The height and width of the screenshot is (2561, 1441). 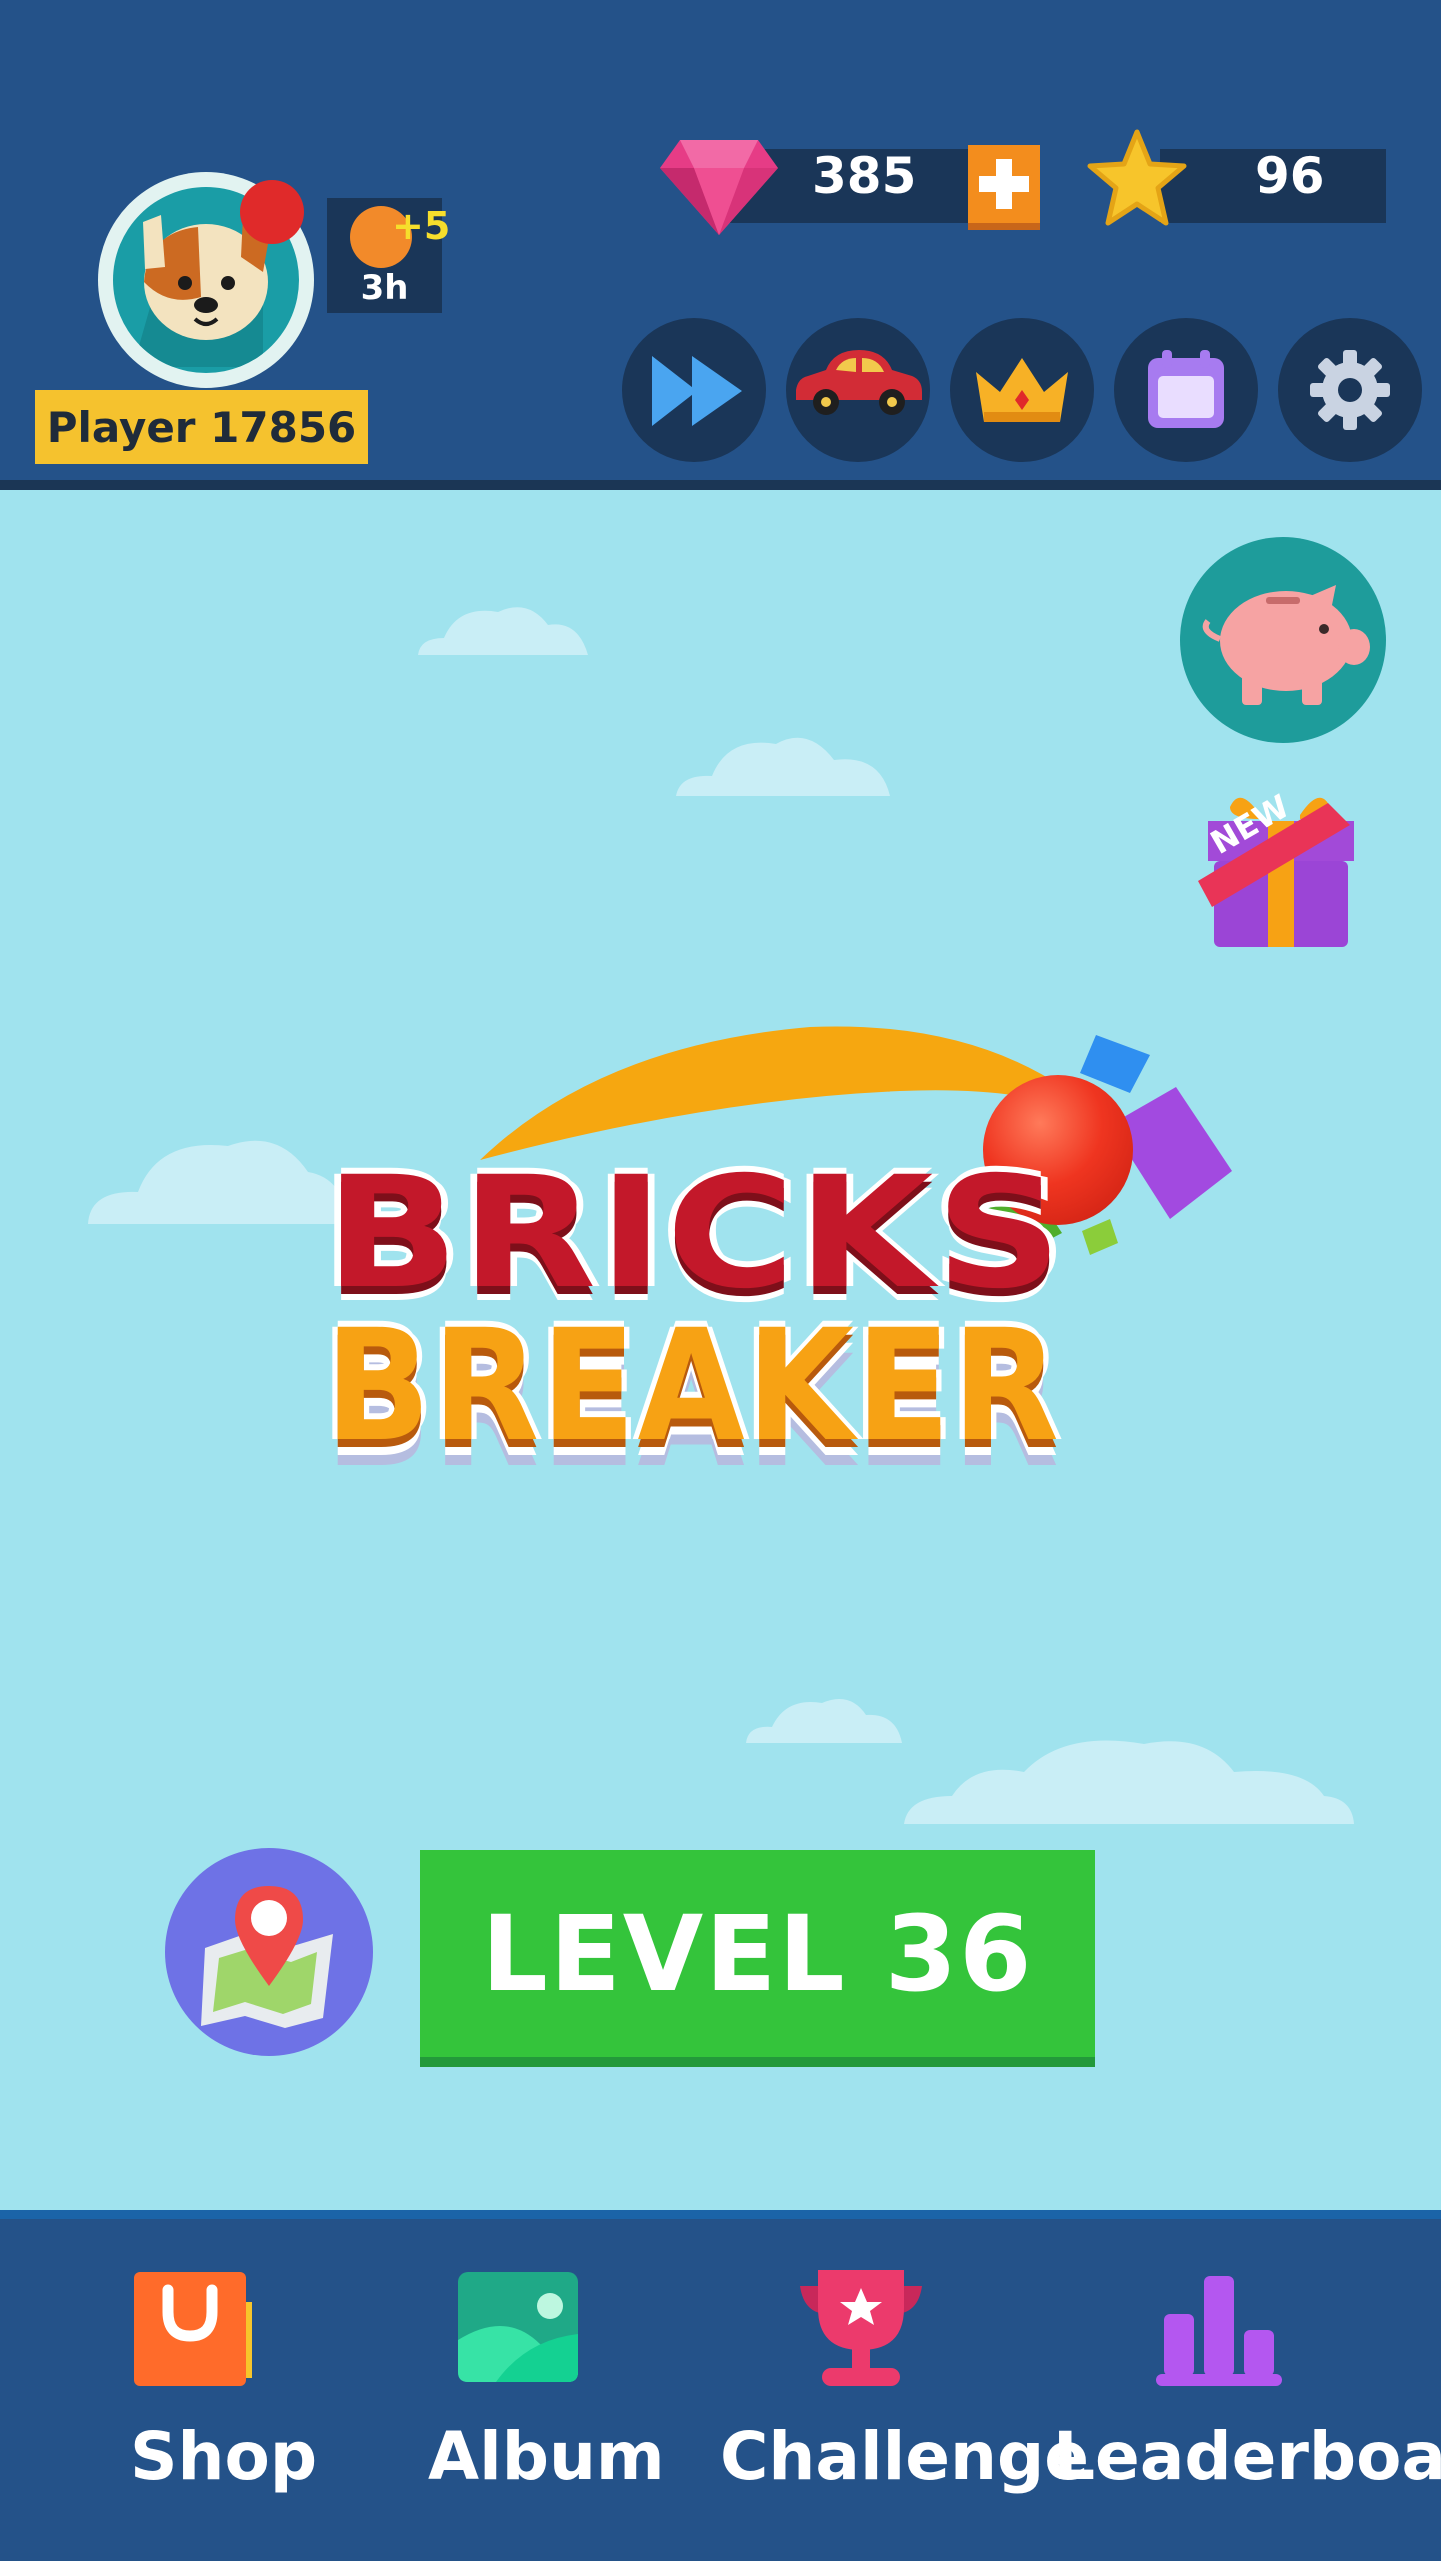 I want to click on gift-button: NEW, so click(x=1280, y=870).